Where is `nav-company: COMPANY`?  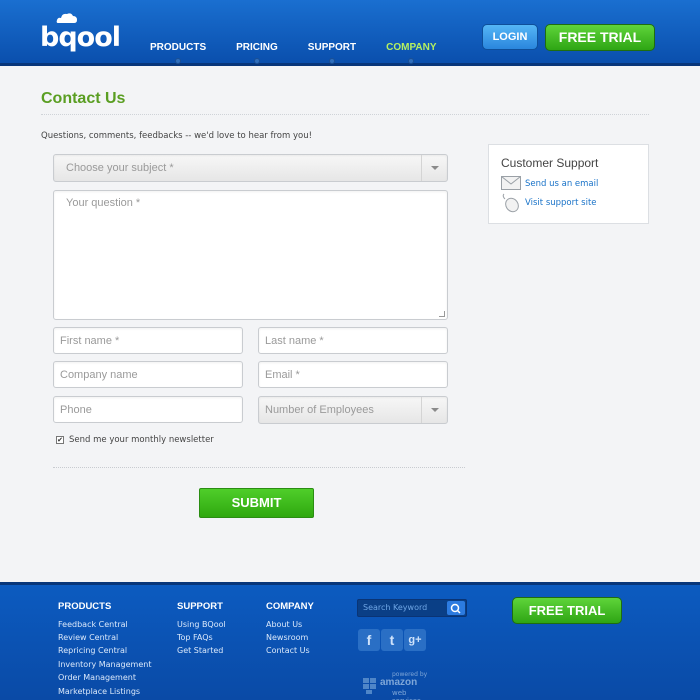
nav-company: COMPANY is located at coordinates (411, 53).